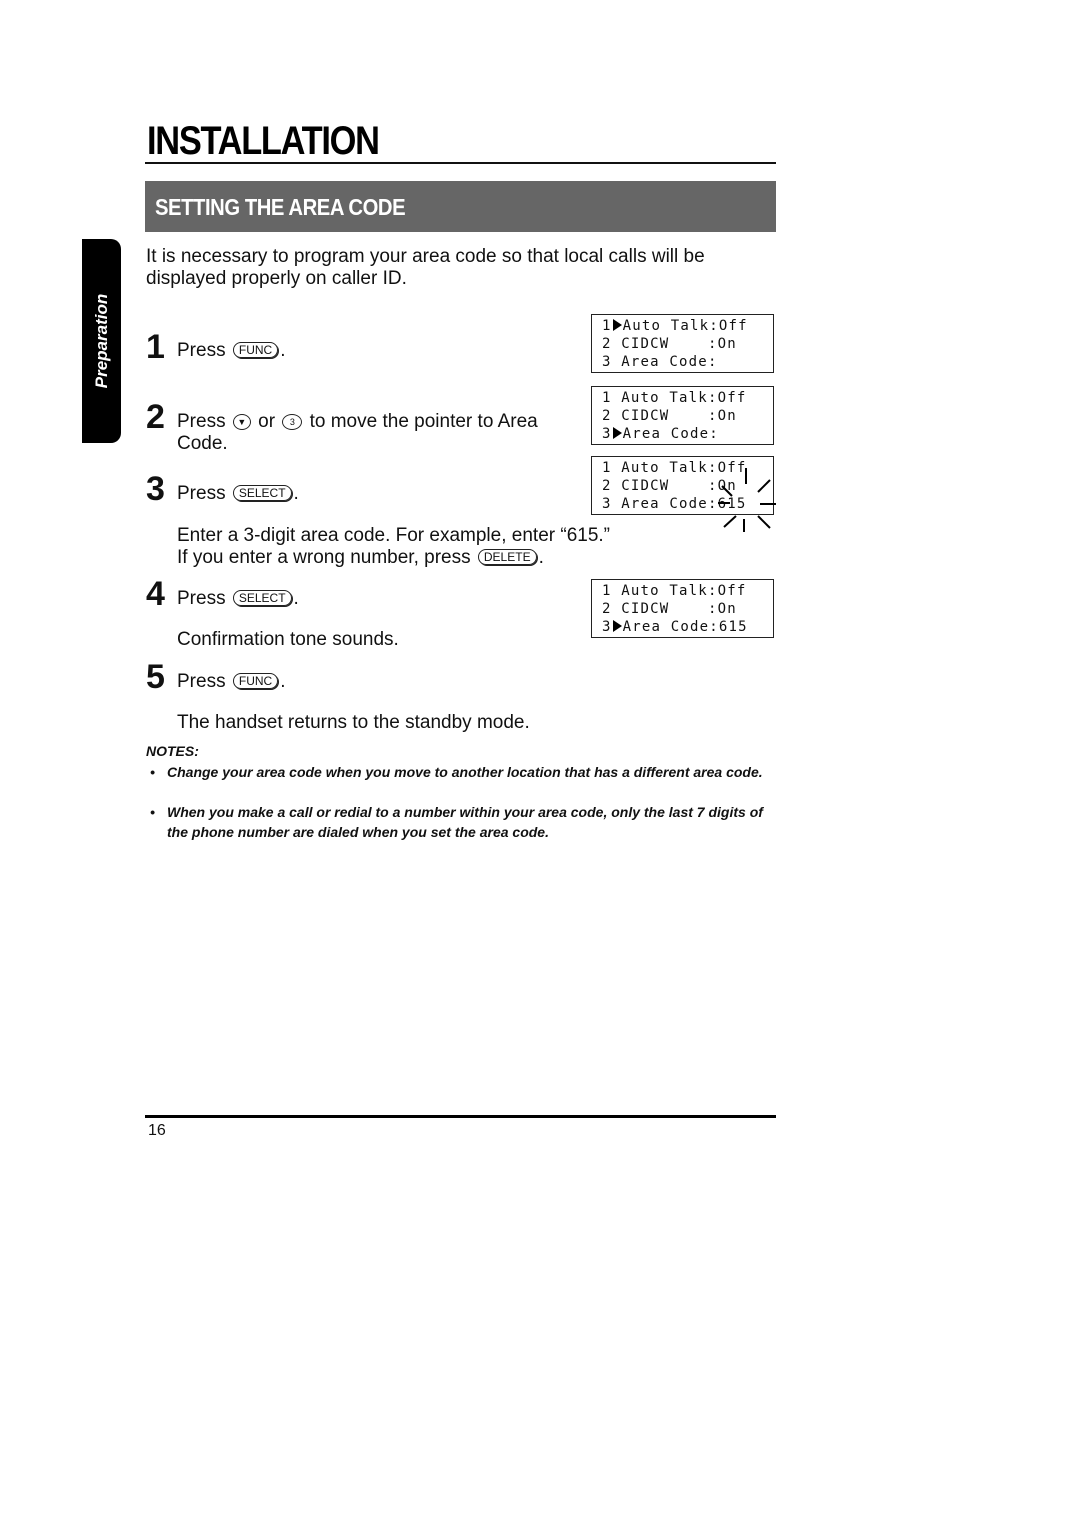 Image resolution: width=1080 pixels, height=1528 pixels. I want to click on title-divider, so click(460, 163).